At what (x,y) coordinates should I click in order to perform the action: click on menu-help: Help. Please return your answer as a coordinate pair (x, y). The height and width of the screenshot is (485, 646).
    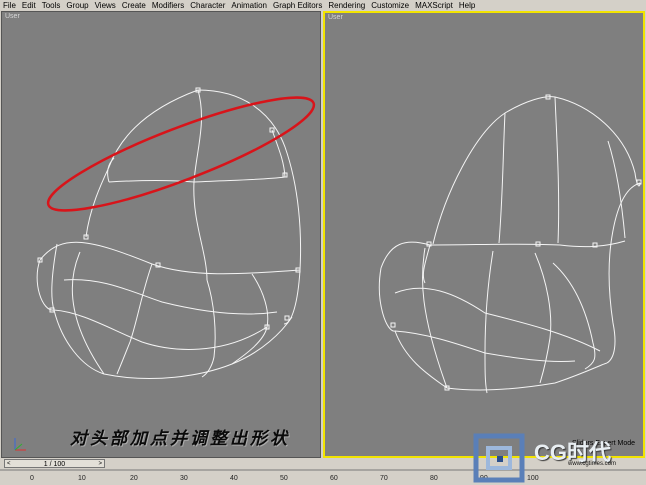
    Looking at the image, I should click on (467, 5).